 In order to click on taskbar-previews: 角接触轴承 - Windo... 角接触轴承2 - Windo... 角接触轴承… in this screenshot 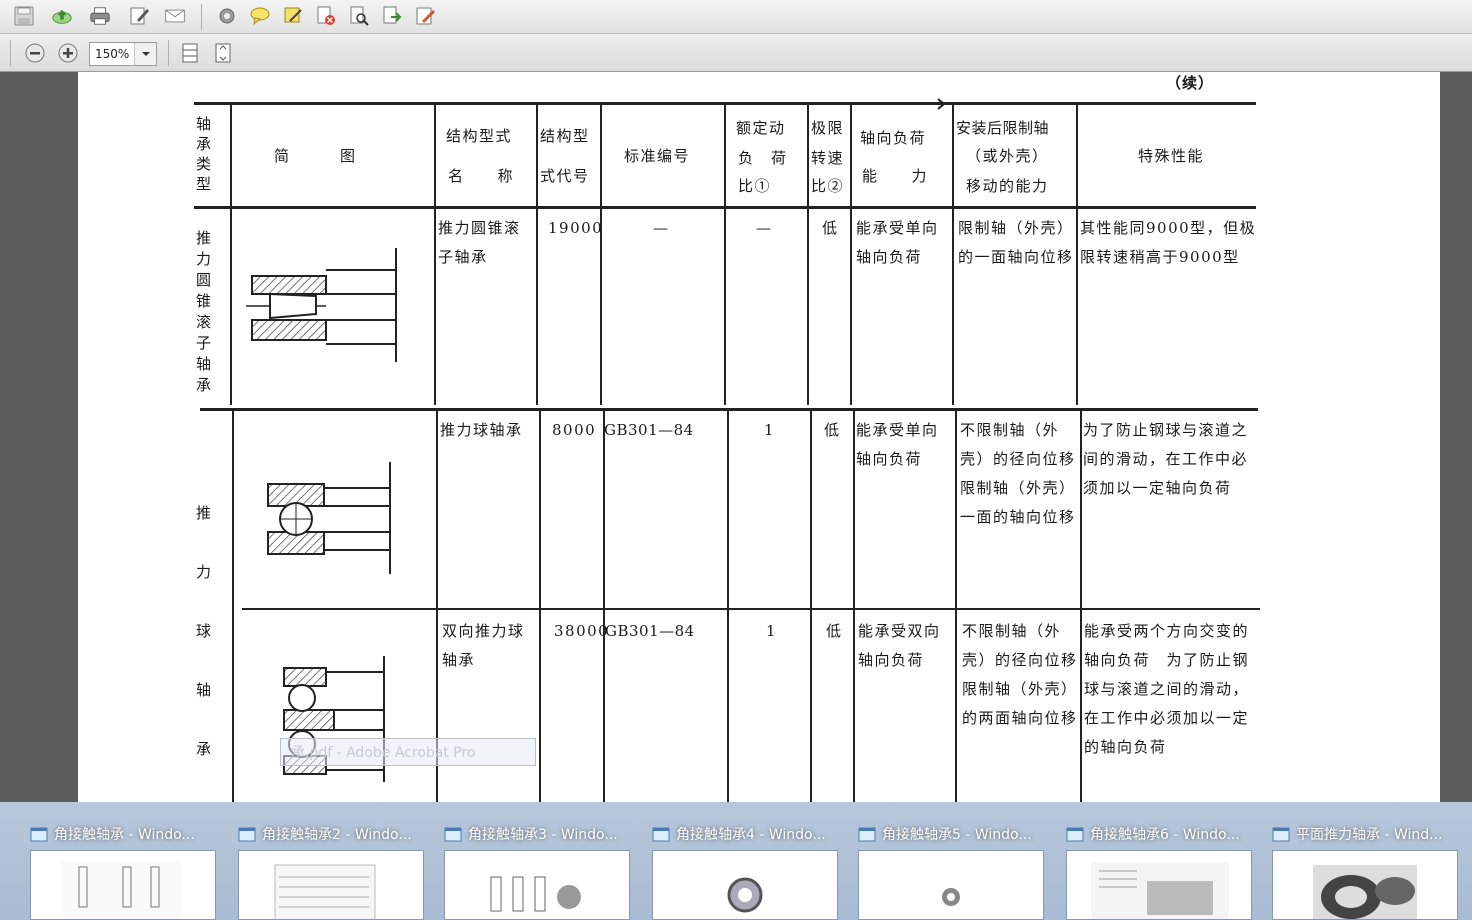, I will do `click(736, 861)`.